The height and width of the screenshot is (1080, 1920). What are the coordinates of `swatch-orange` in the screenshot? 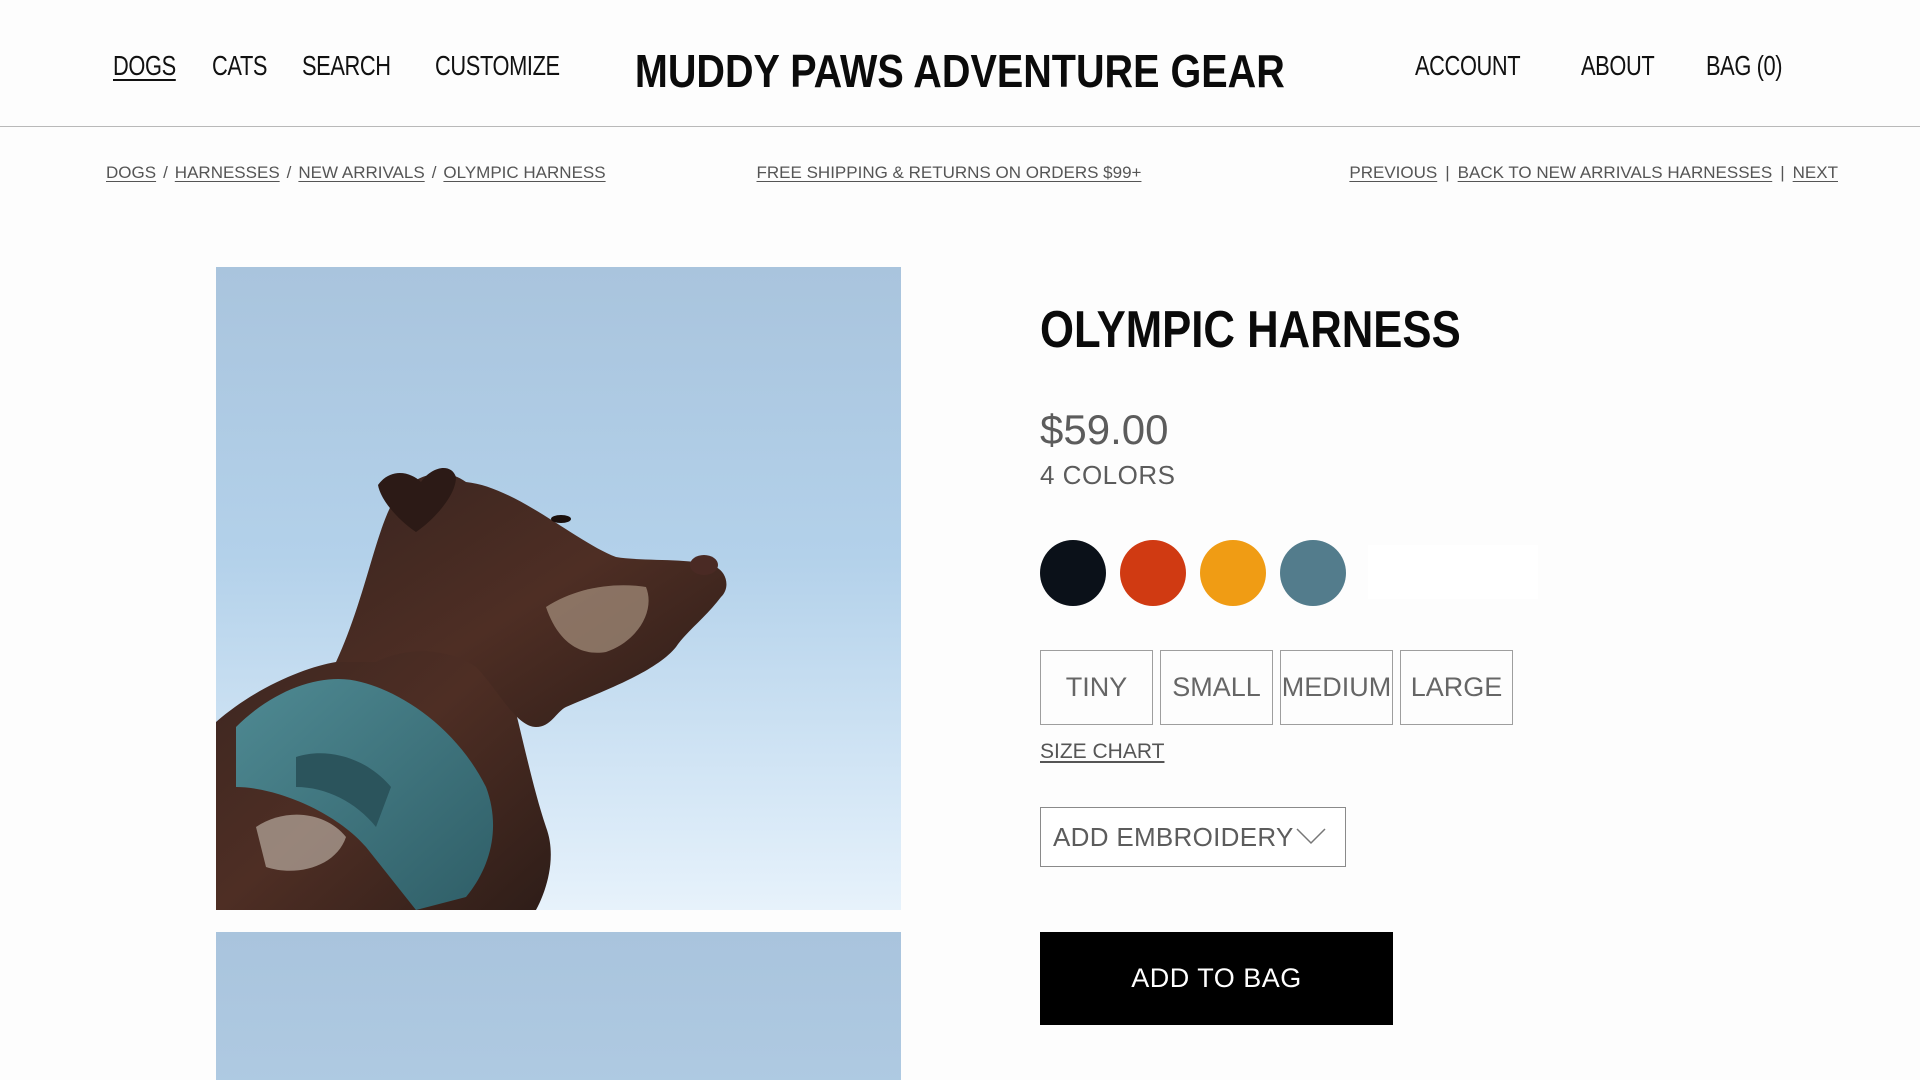 It's located at (1233, 573).